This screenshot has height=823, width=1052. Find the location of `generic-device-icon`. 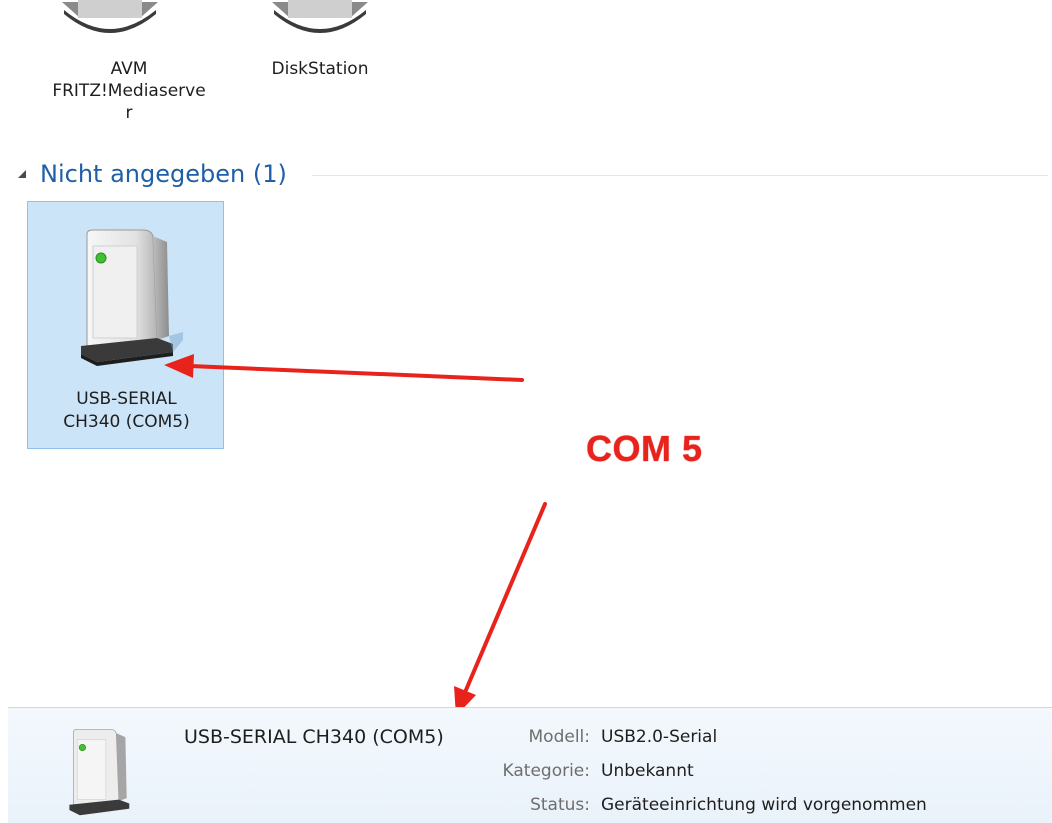

generic-device-icon is located at coordinates (100, 775).